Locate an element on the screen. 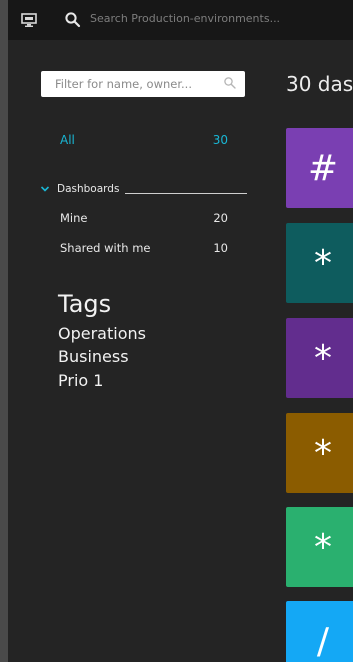 The height and width of the screenshot is (662, 353). sidebar-item-label: Mine is located at coordinates (74, 218).